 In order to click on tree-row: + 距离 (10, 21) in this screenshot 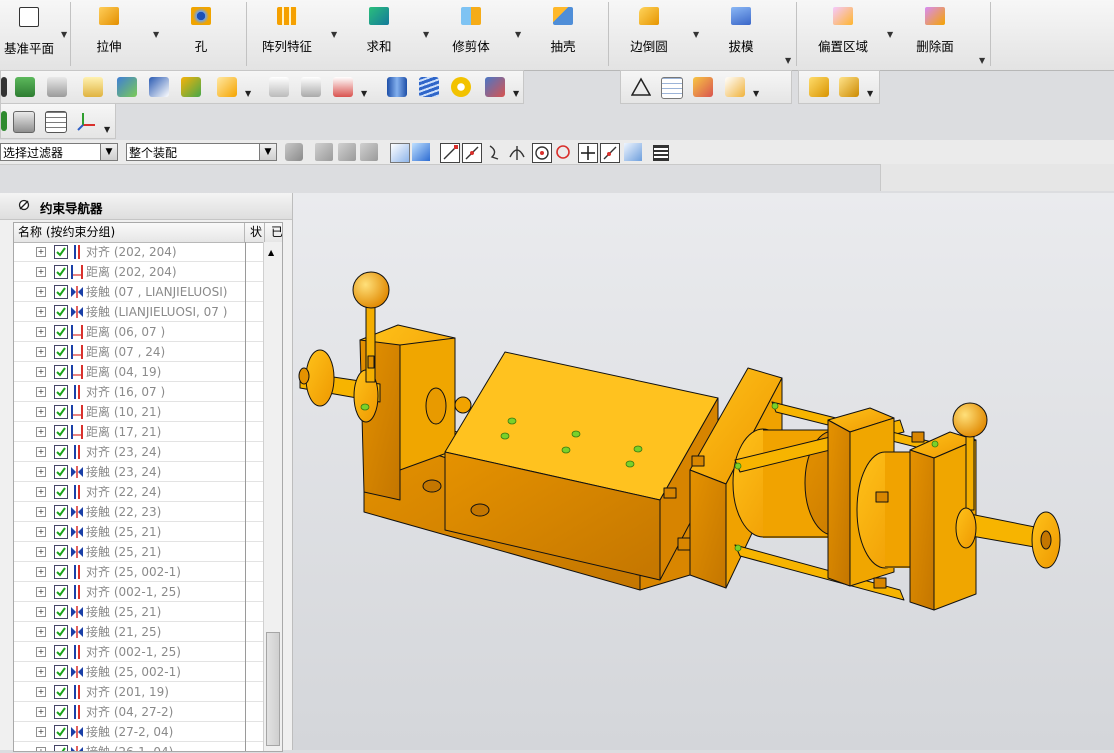, I will do `click(138, 412)`.